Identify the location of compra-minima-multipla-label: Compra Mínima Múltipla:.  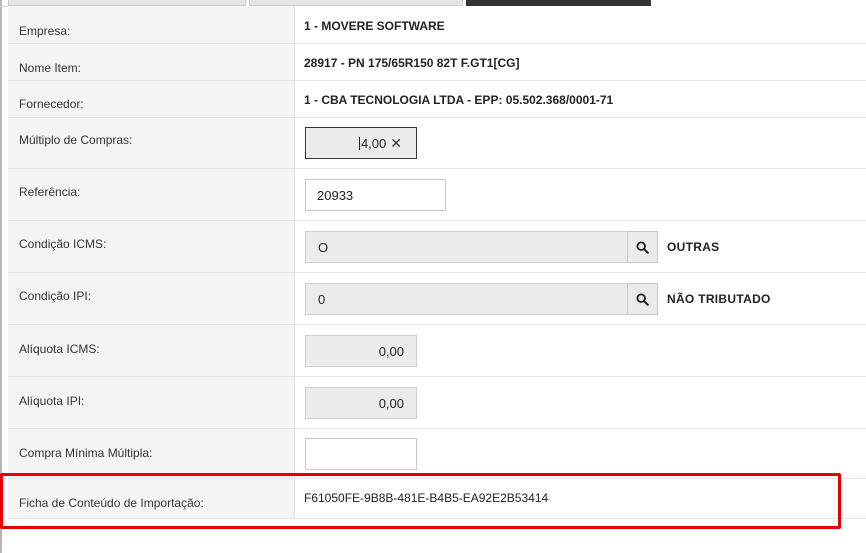
(86, 453).